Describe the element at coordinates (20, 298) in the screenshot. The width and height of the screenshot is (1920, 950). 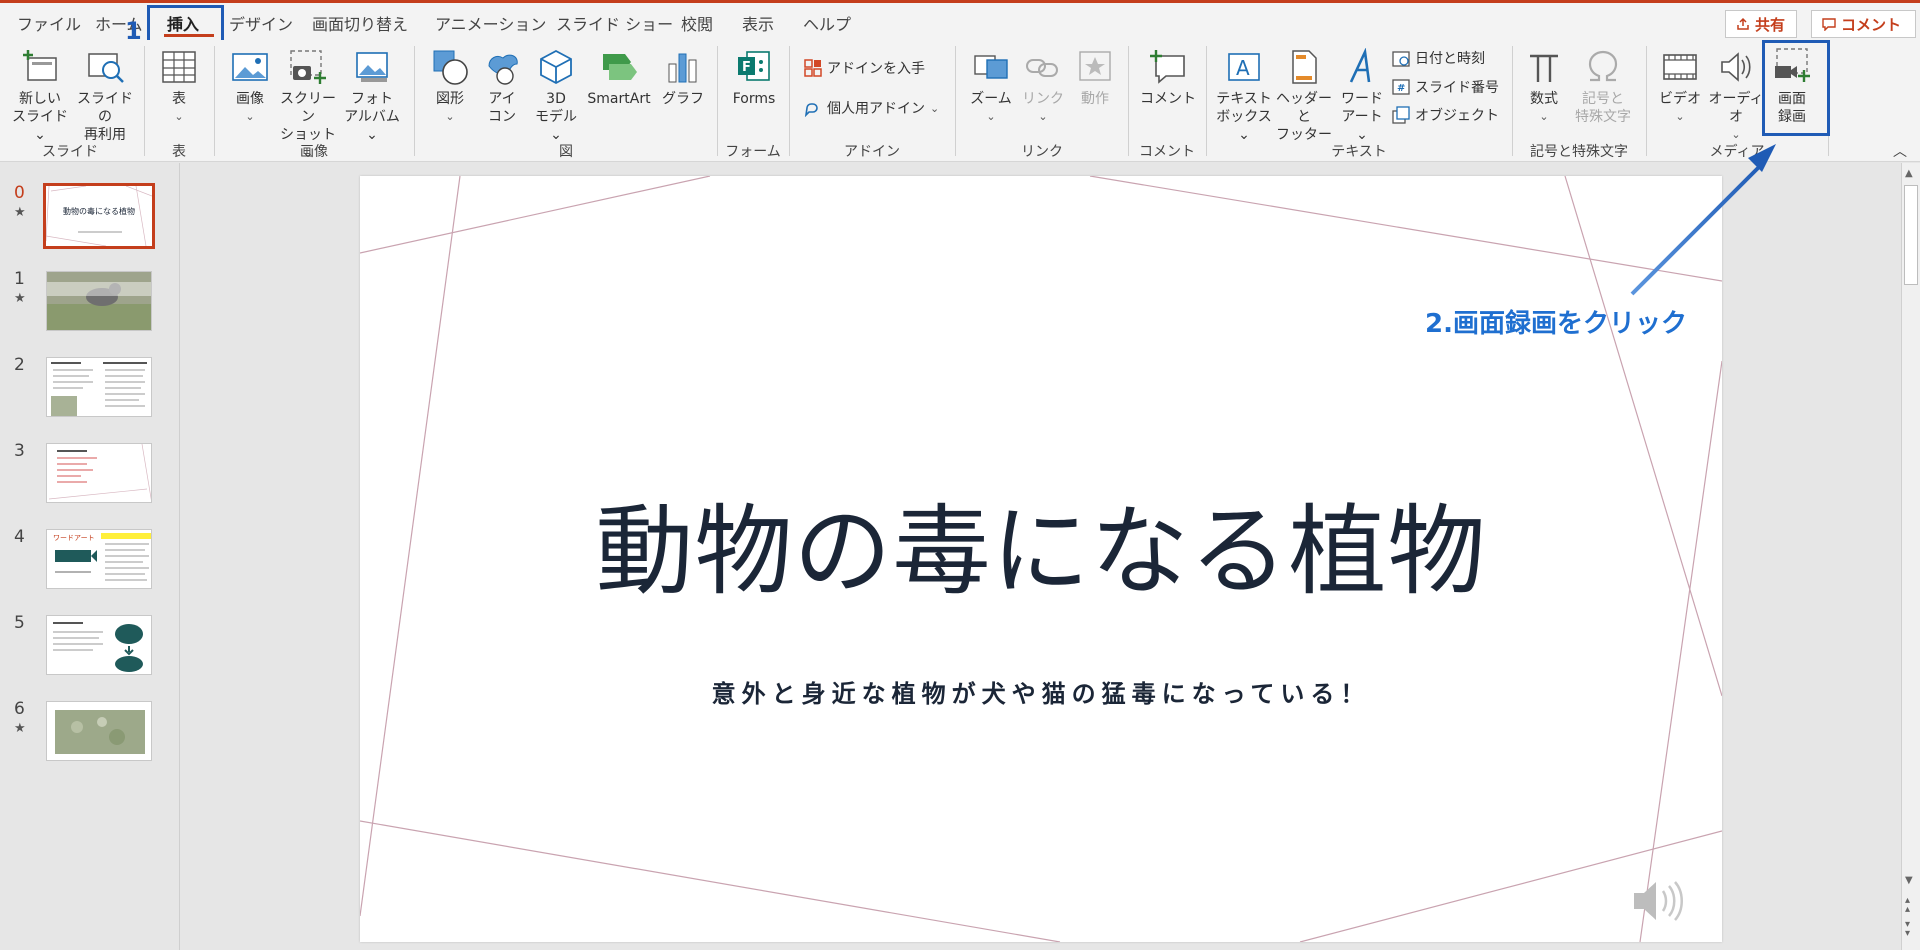
I see `animation-star-icon: ★` at that location.